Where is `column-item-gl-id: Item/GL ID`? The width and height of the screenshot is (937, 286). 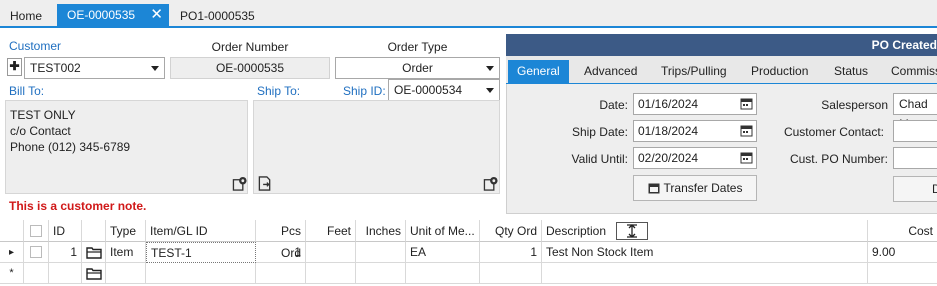
column-item-gl-id: Item/GL ID is located at coordinates (201, 231).